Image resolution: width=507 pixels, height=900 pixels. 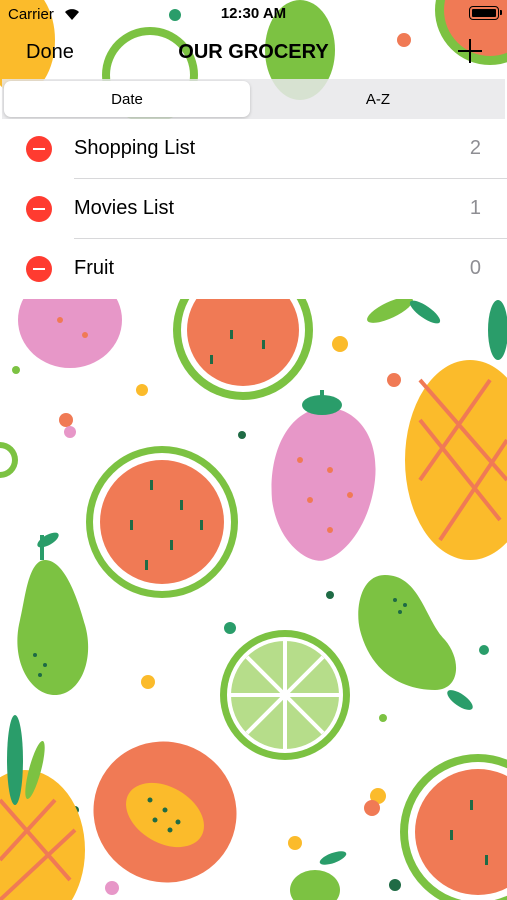 What do you see at coordinates (378, 99) in the screenshot?
I see `segment-a-z: A-Z` at bounding box center [378, 99].